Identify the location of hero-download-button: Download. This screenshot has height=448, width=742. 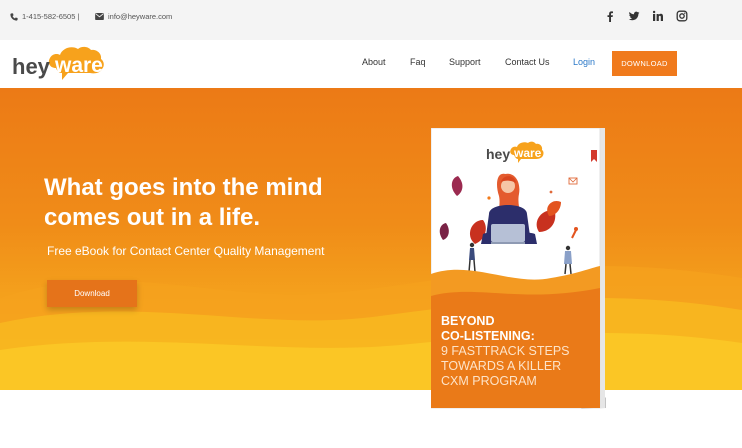
(92, 293).